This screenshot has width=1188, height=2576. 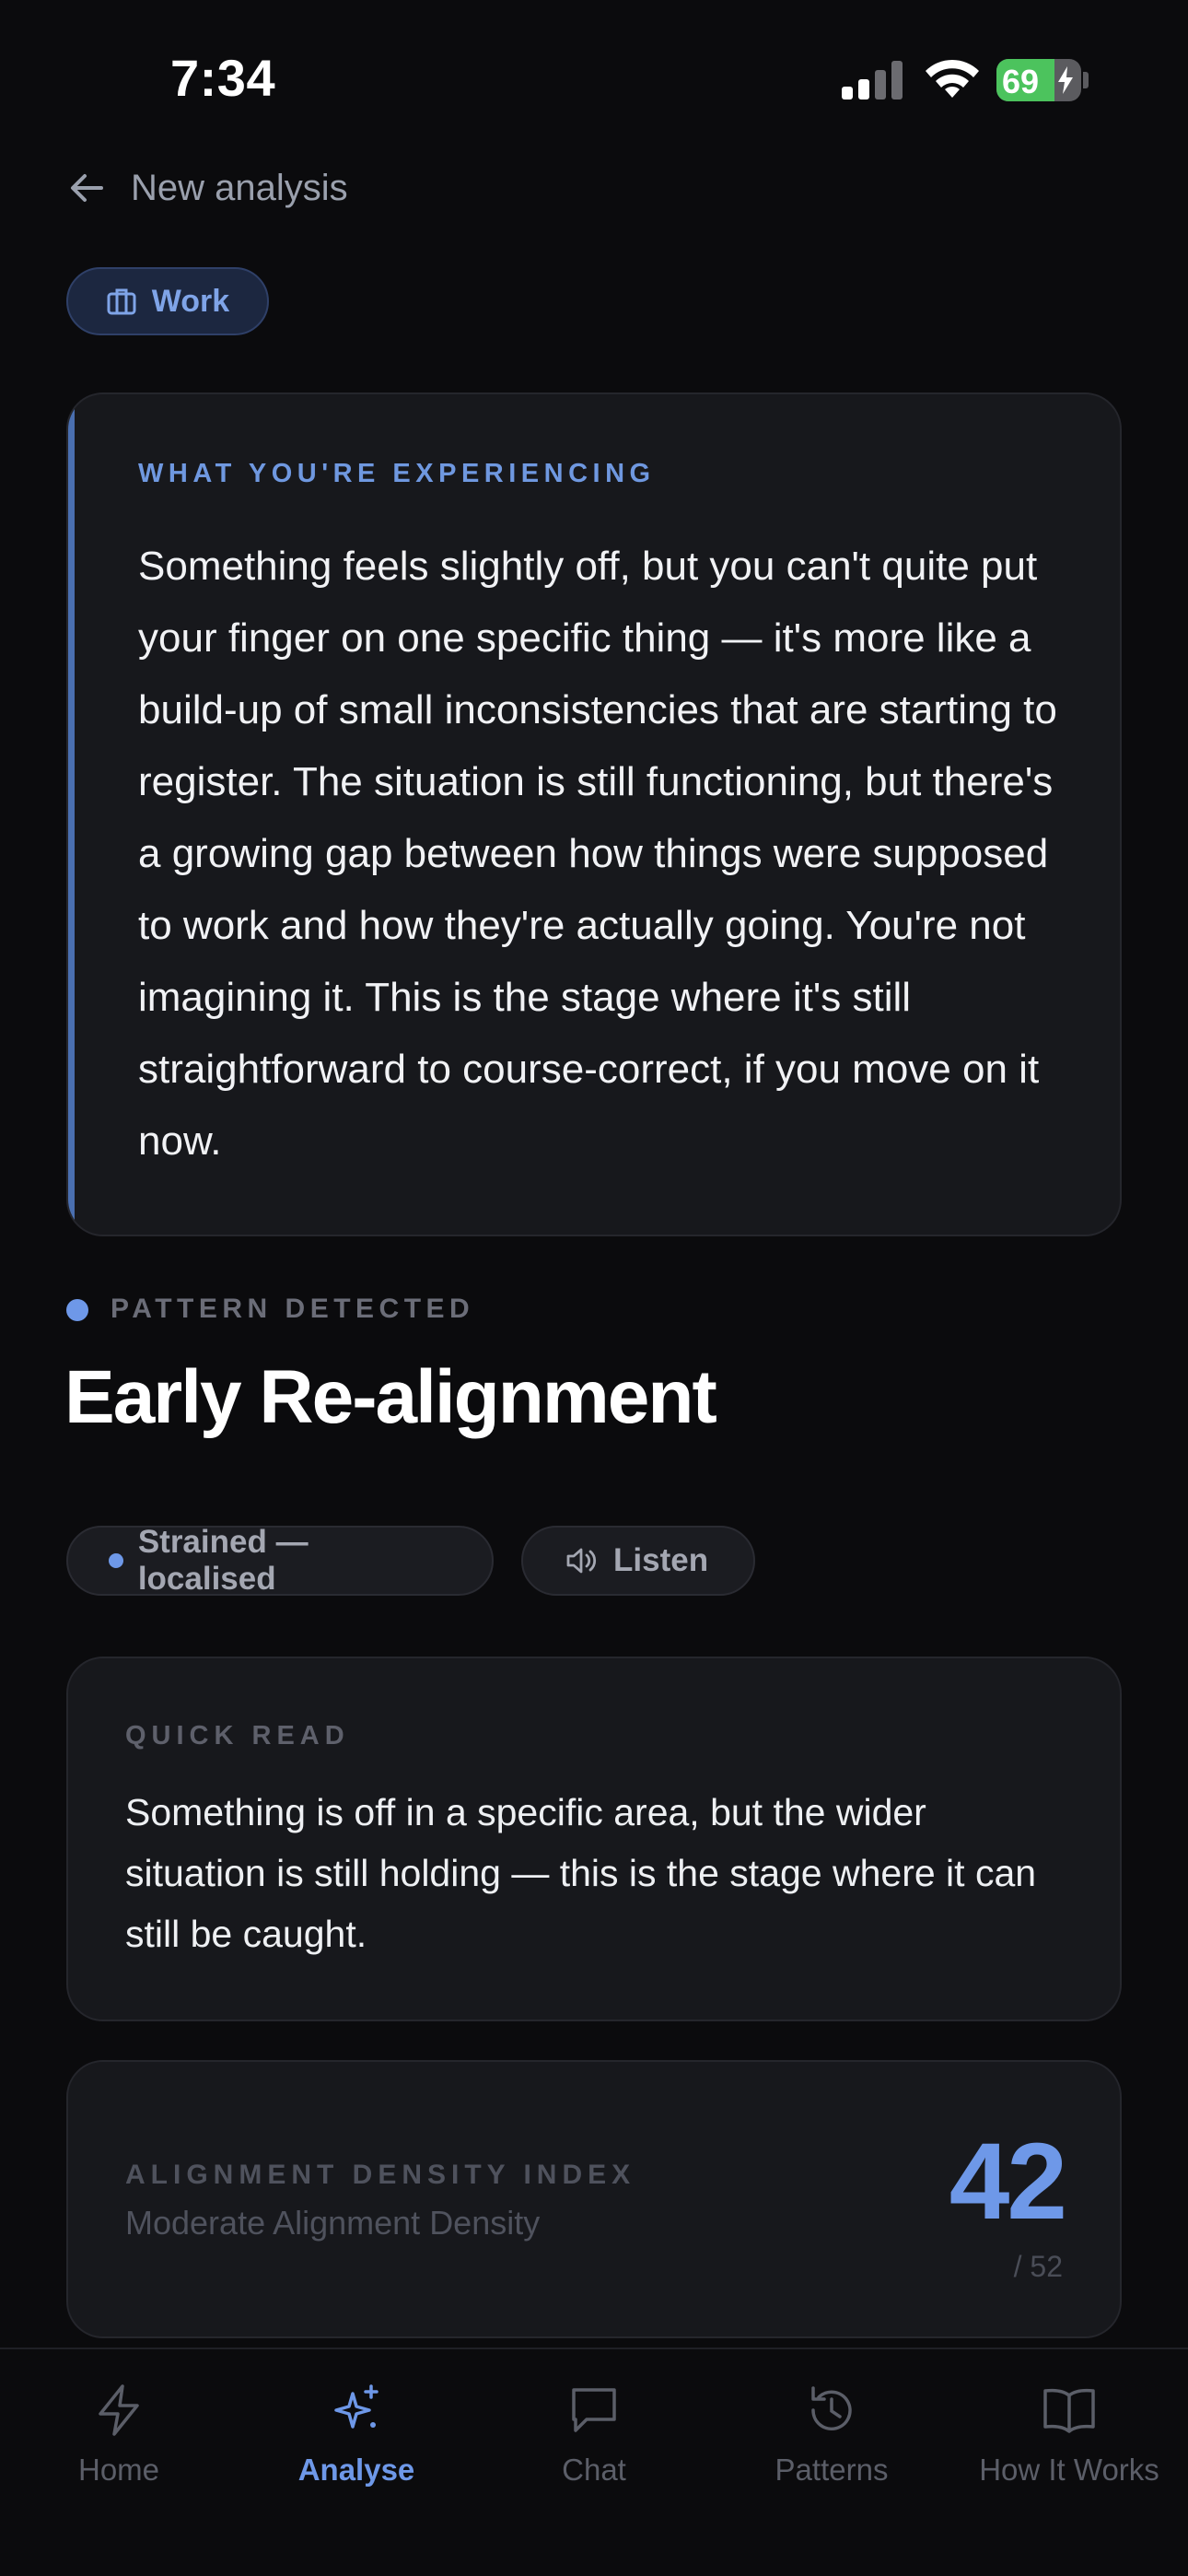 I want to click on briefcase-icon, so click(x=121, y=301).